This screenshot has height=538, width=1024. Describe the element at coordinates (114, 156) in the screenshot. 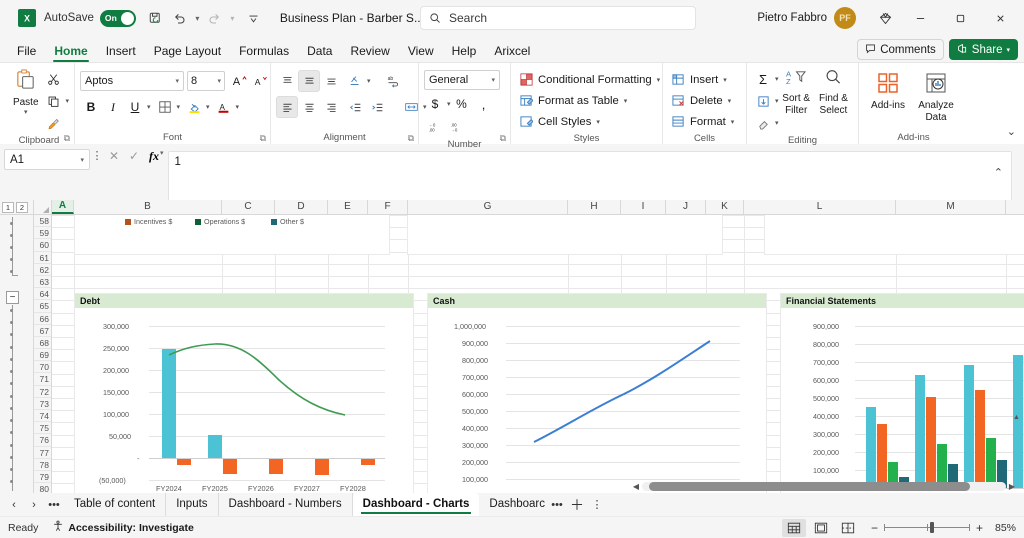

I see `cancel-formula-icon: ✕` at that location.